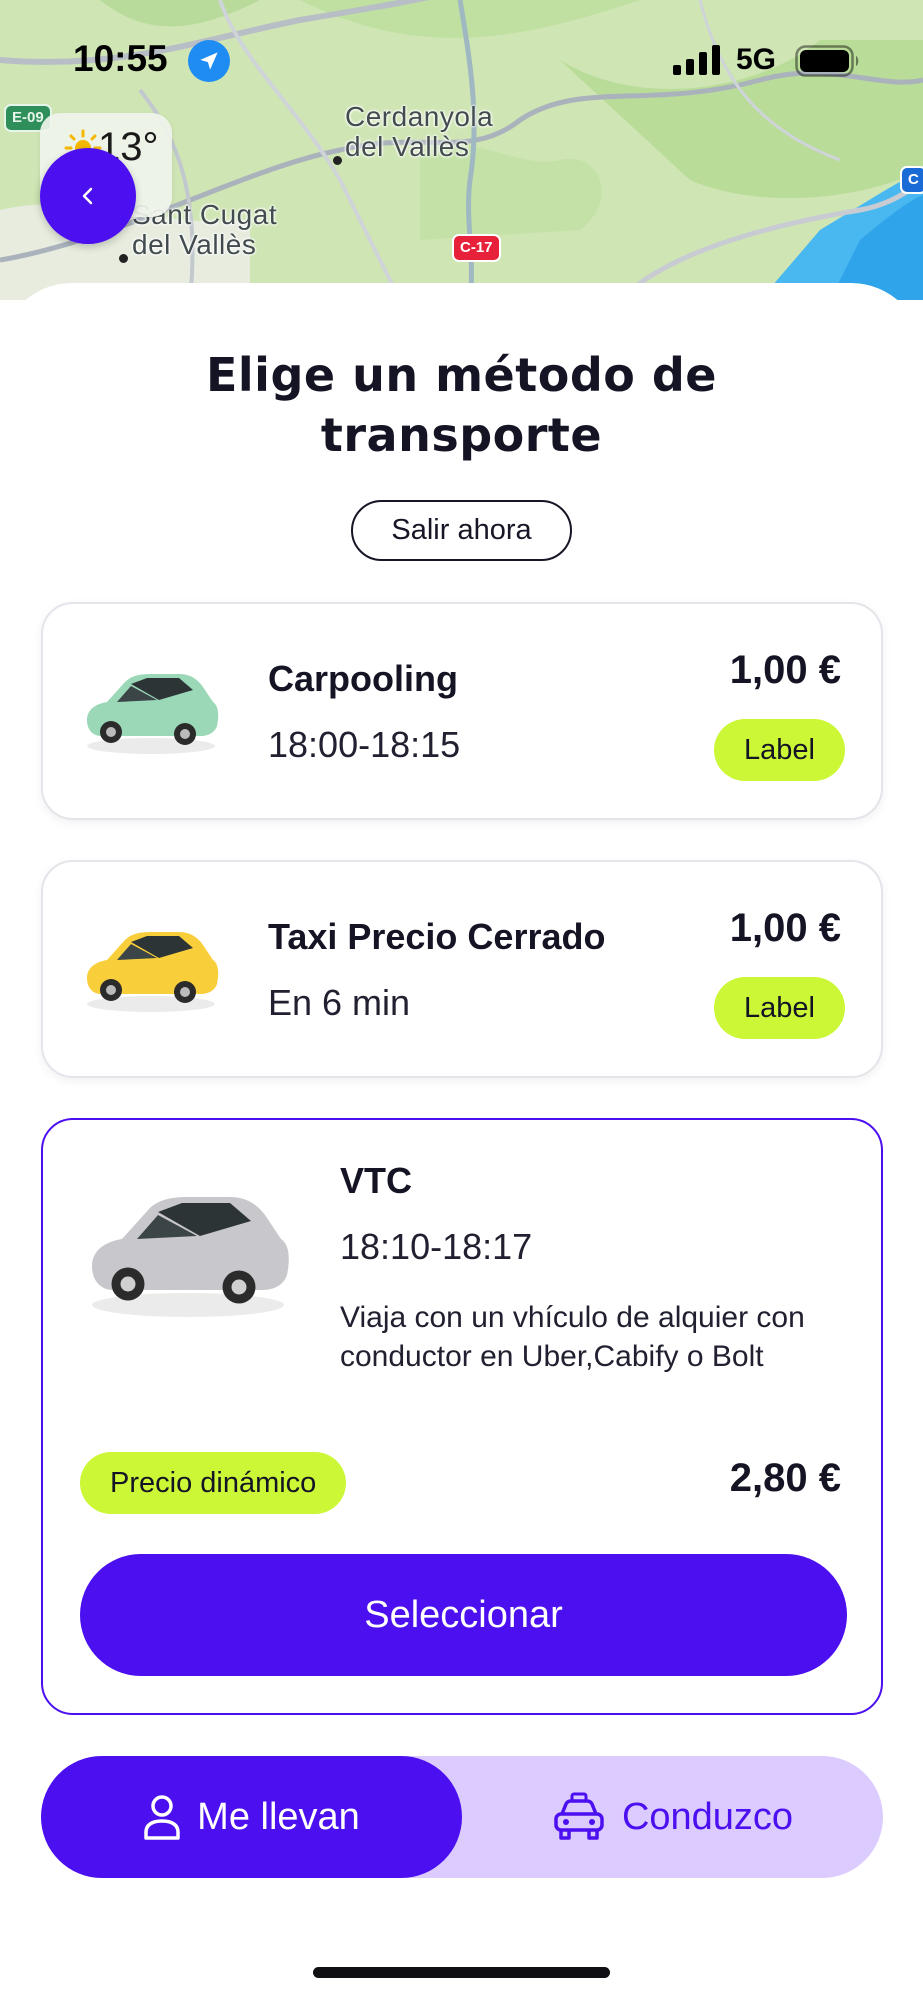  What do you see at coordinates (911, 180) in the screenshot?
I see `road-badge-c: C` at bounding box center [911, 180].